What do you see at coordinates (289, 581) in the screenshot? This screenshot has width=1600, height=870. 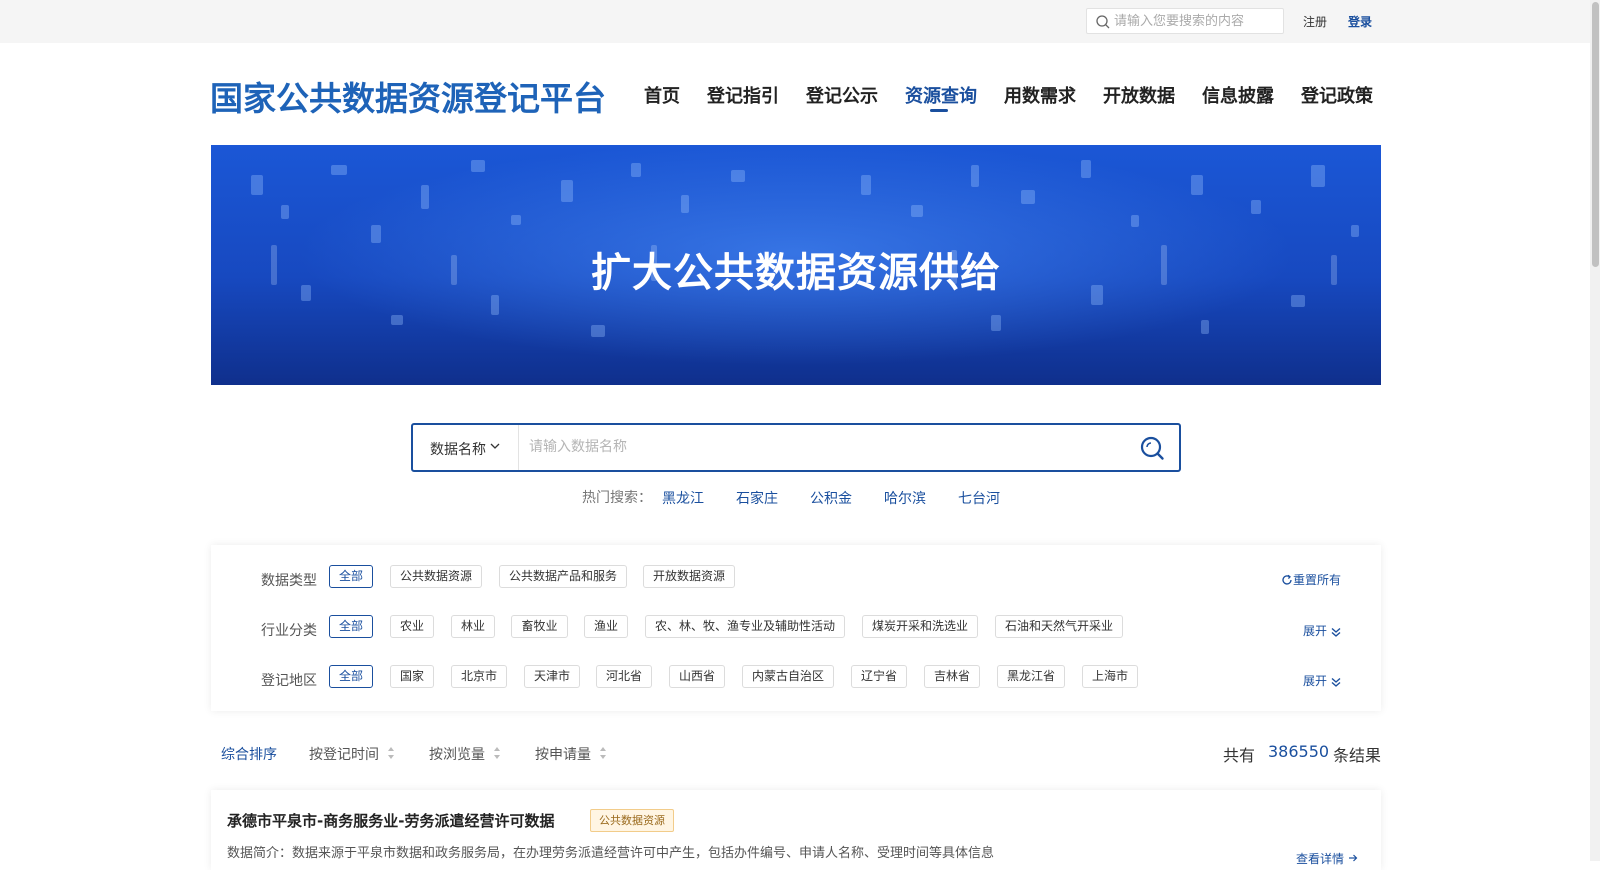 I see `filter-label-data-type: 数据类型` at bounding box center [289, 581].